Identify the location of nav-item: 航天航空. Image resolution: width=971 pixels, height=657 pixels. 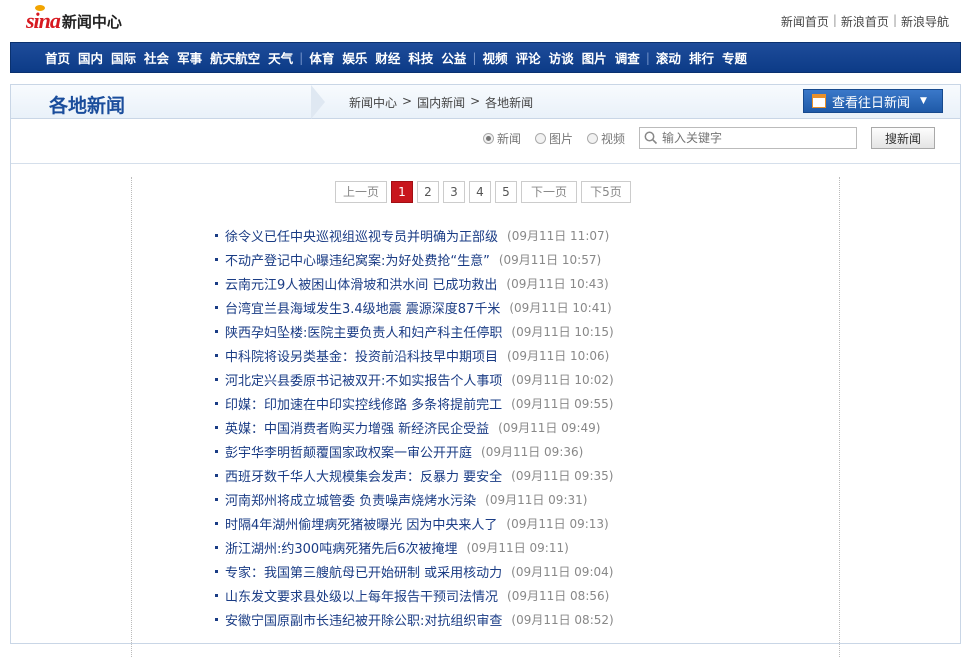
(235, 57).